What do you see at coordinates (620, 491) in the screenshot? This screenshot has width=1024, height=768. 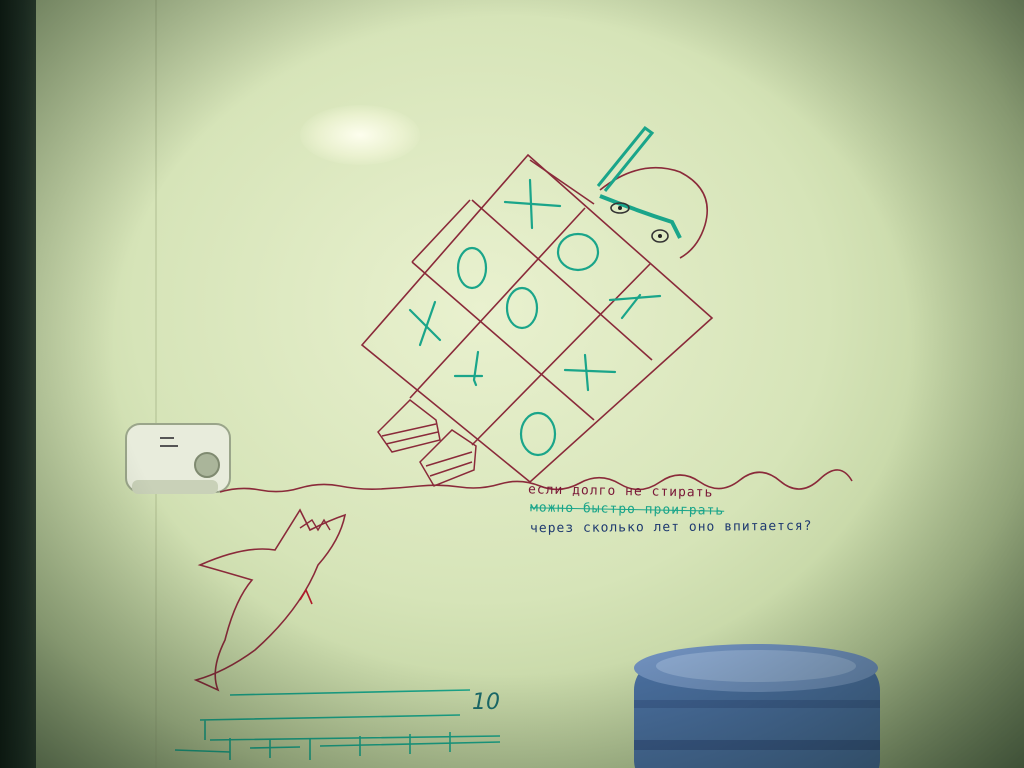 I see `note-line-1: если долго не стирать` at bounding box center [620, 491].